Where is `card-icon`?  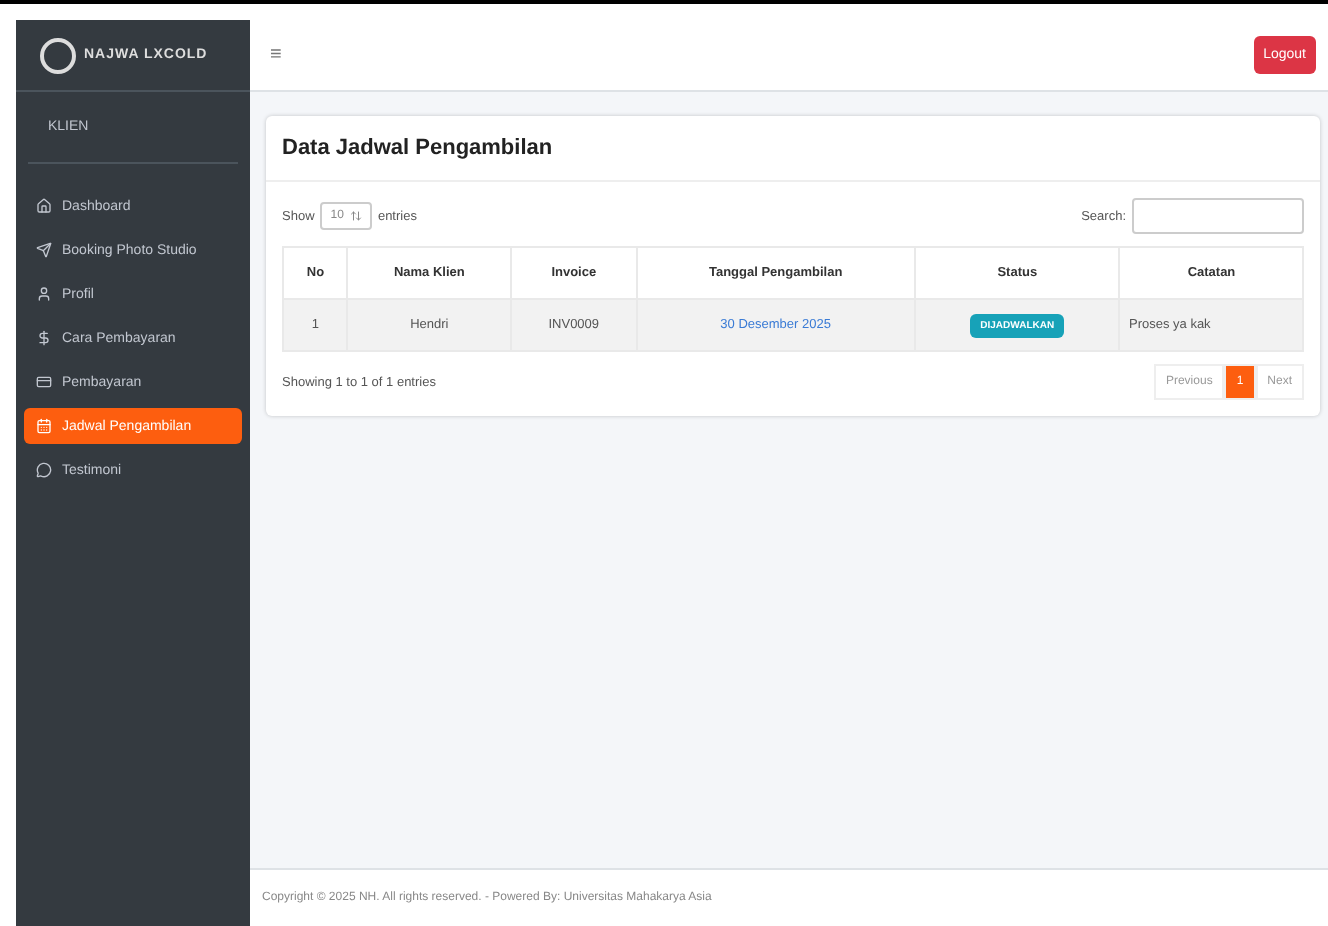 card-icon is located at coordinates (44, 382).